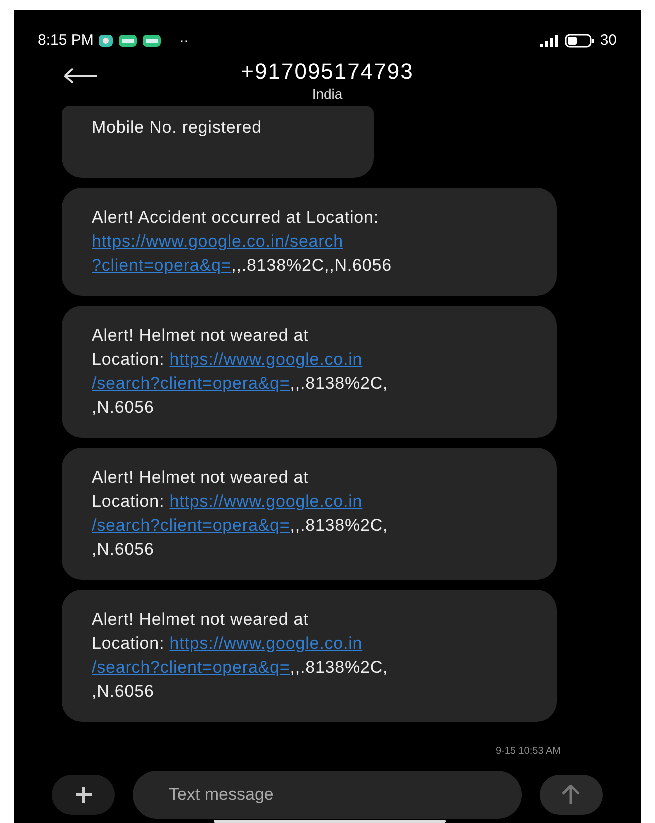  Describe the element at coordinates (66, 40) in the screenshot. I see `status-time: 8:15 PM` at that location.